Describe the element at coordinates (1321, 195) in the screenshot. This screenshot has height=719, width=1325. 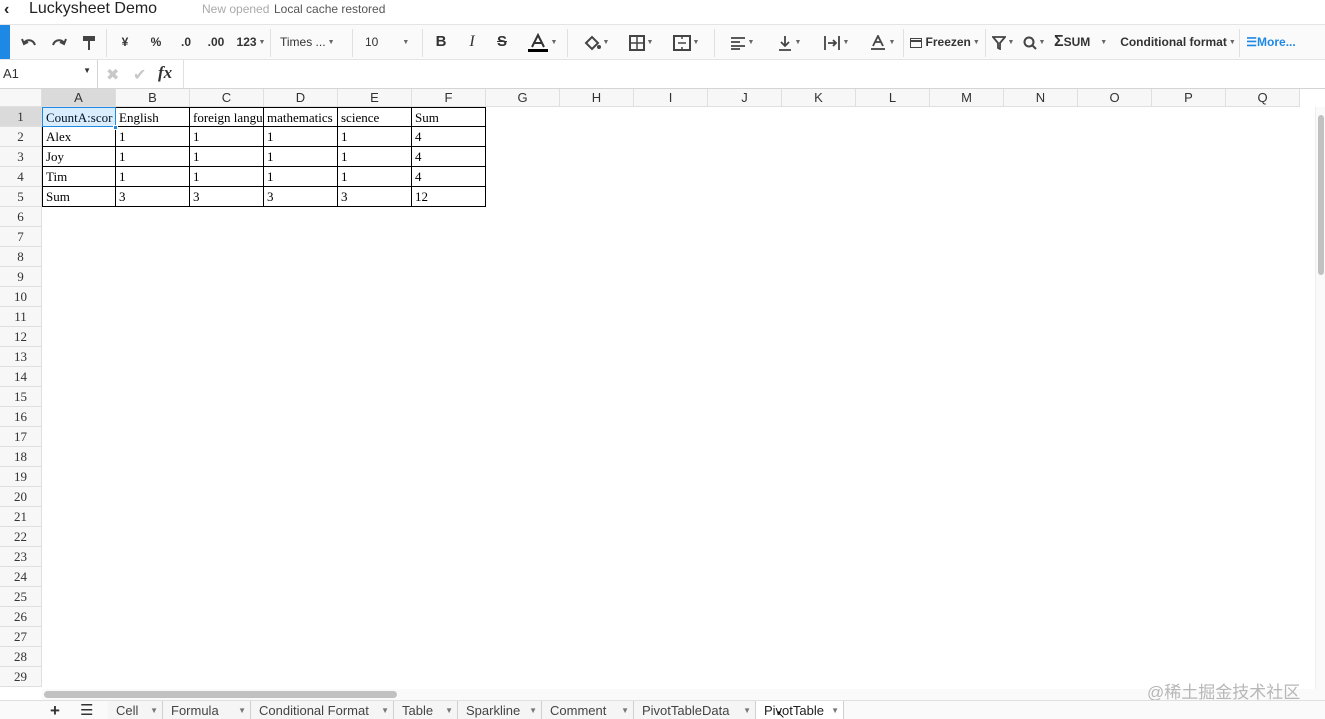
I see `vertical-scroll-thumb` at that location.